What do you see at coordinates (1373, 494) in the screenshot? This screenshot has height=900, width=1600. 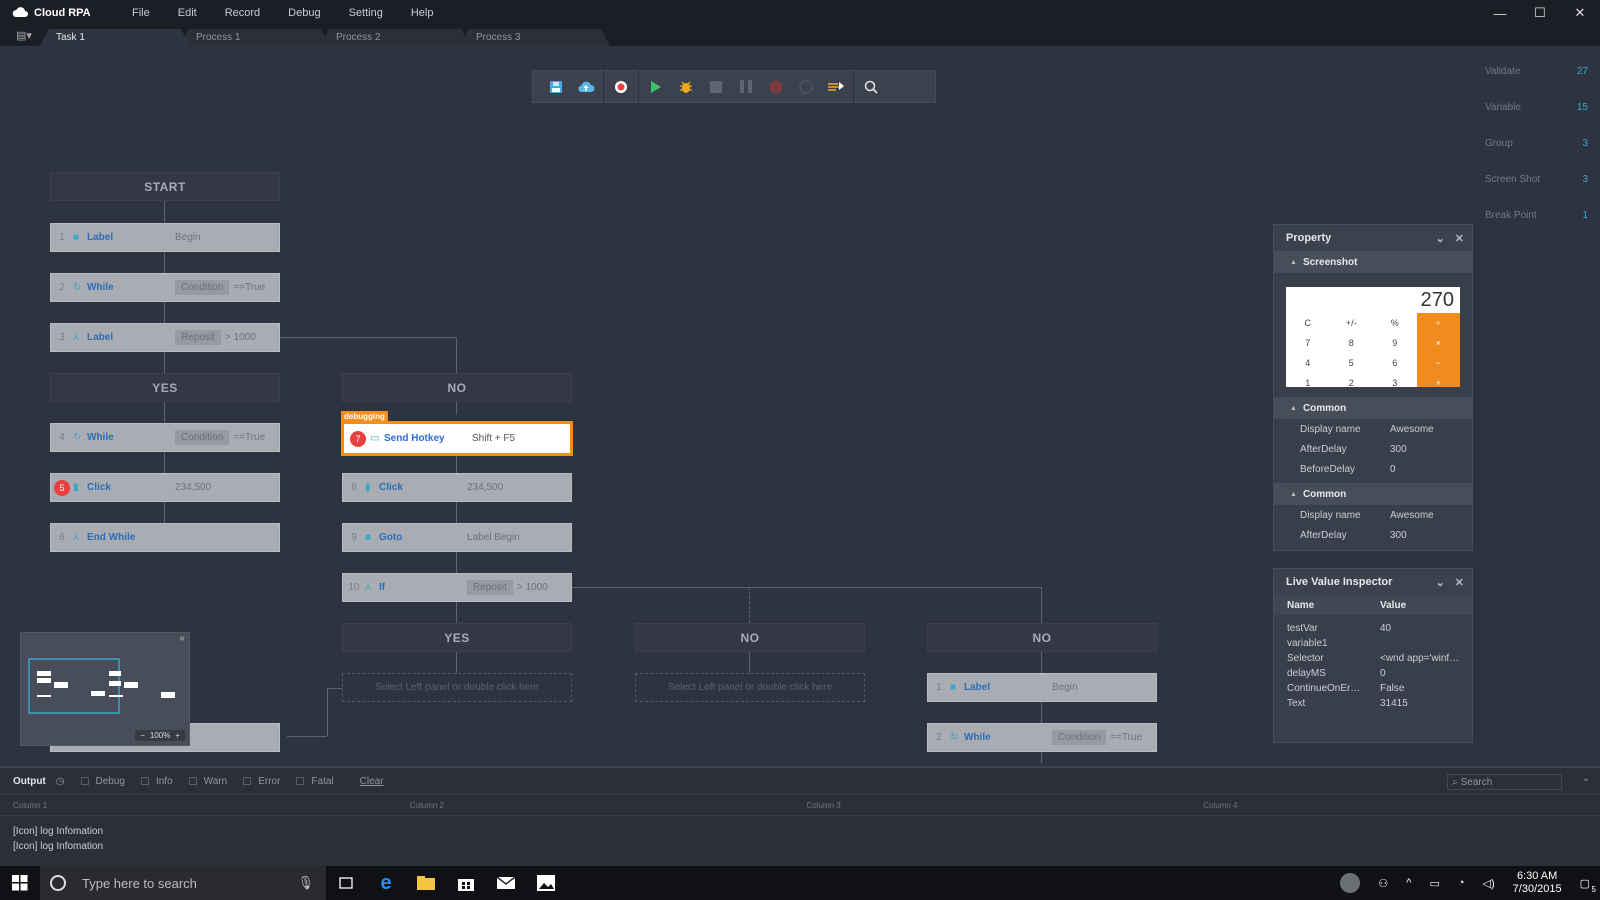 I see `common-section-2: ▲ Common` at bounding box center [1373, 494].